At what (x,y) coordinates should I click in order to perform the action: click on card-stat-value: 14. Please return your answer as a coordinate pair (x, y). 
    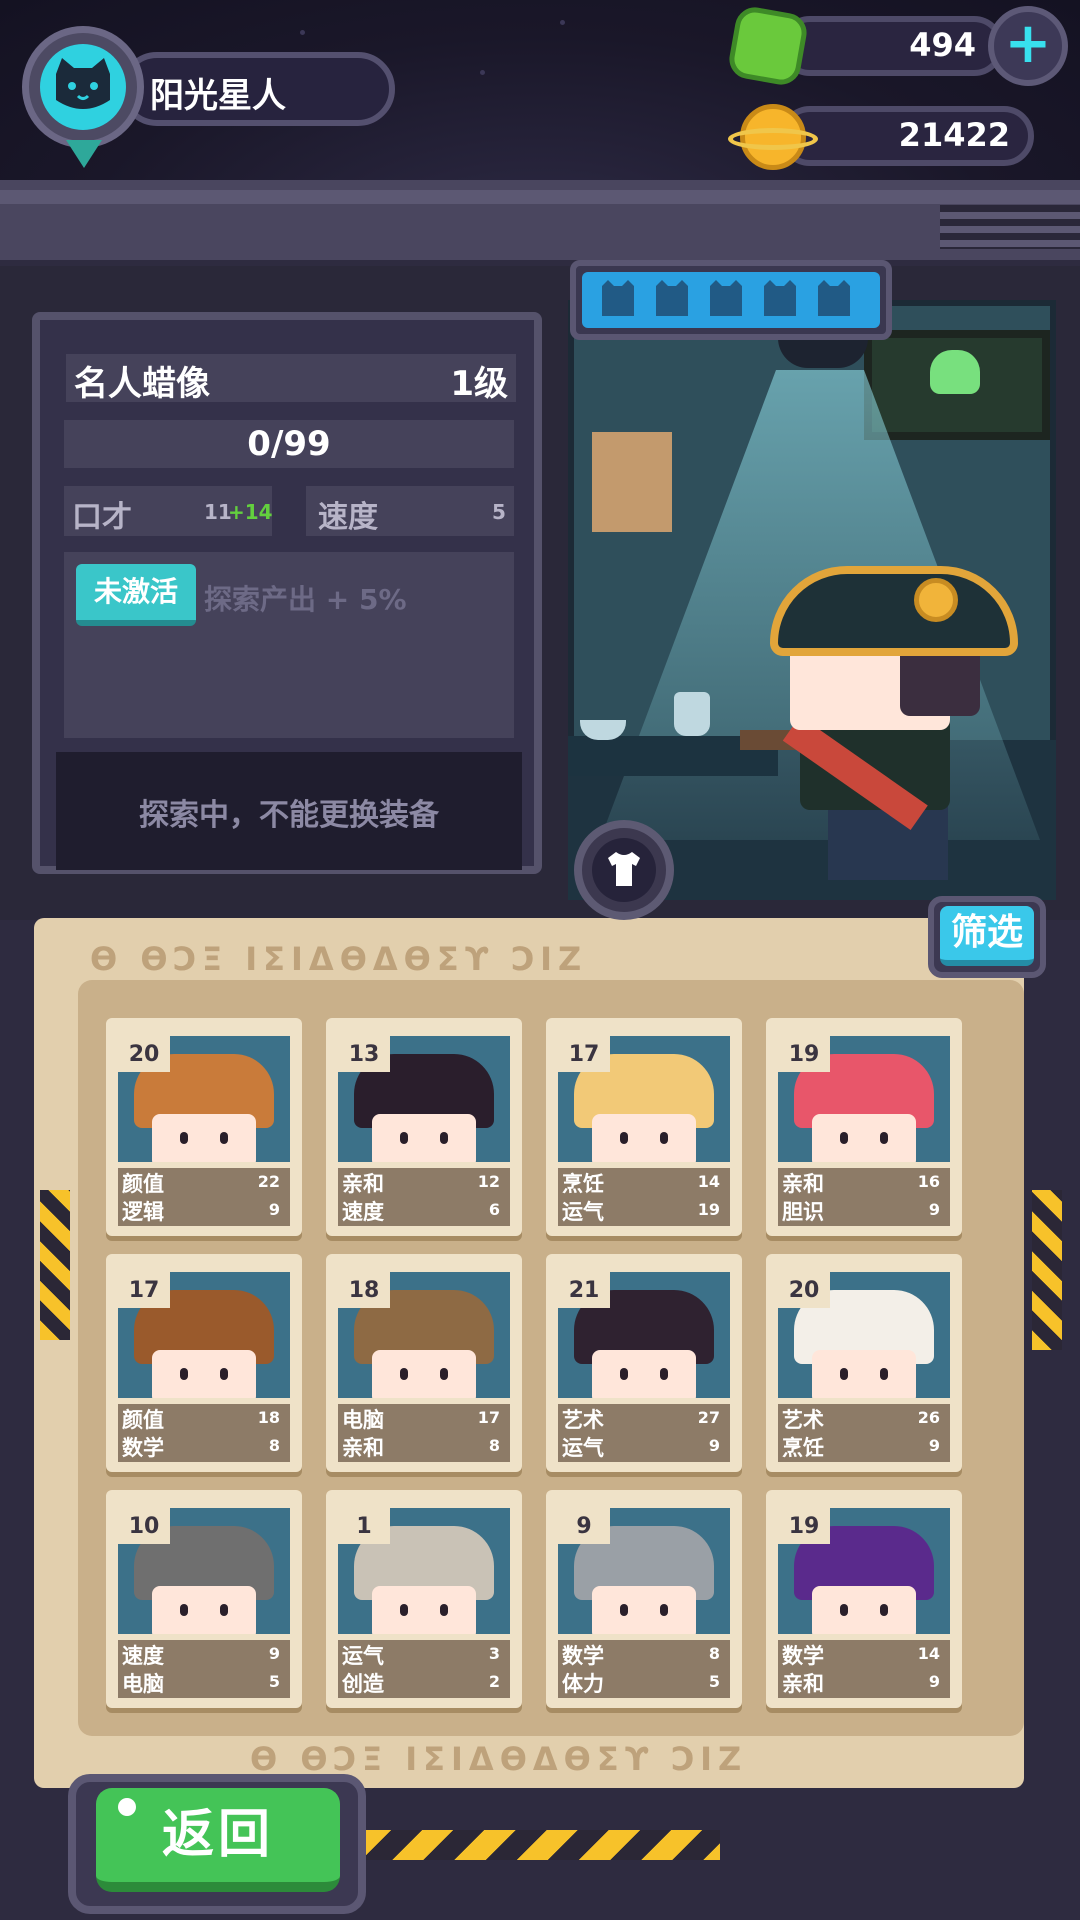
    Looking at the image, I should click on (708, 1181).